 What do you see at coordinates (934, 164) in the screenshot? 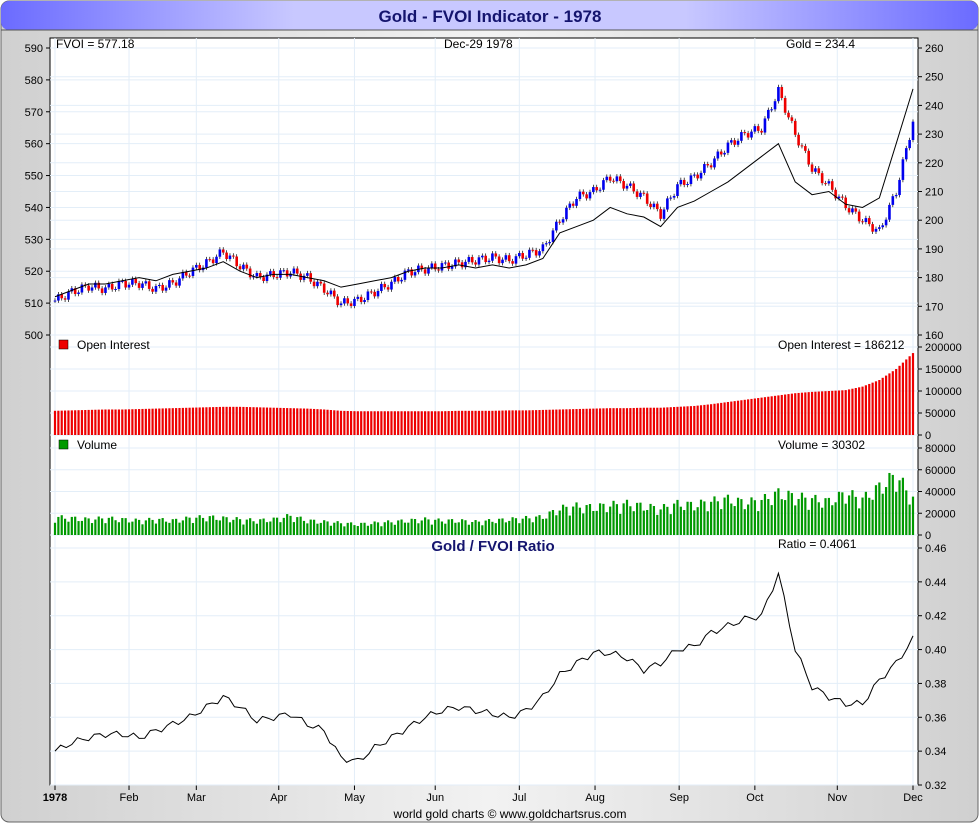
I see `right-axis-label: 220` at bounding box center [934, 164].